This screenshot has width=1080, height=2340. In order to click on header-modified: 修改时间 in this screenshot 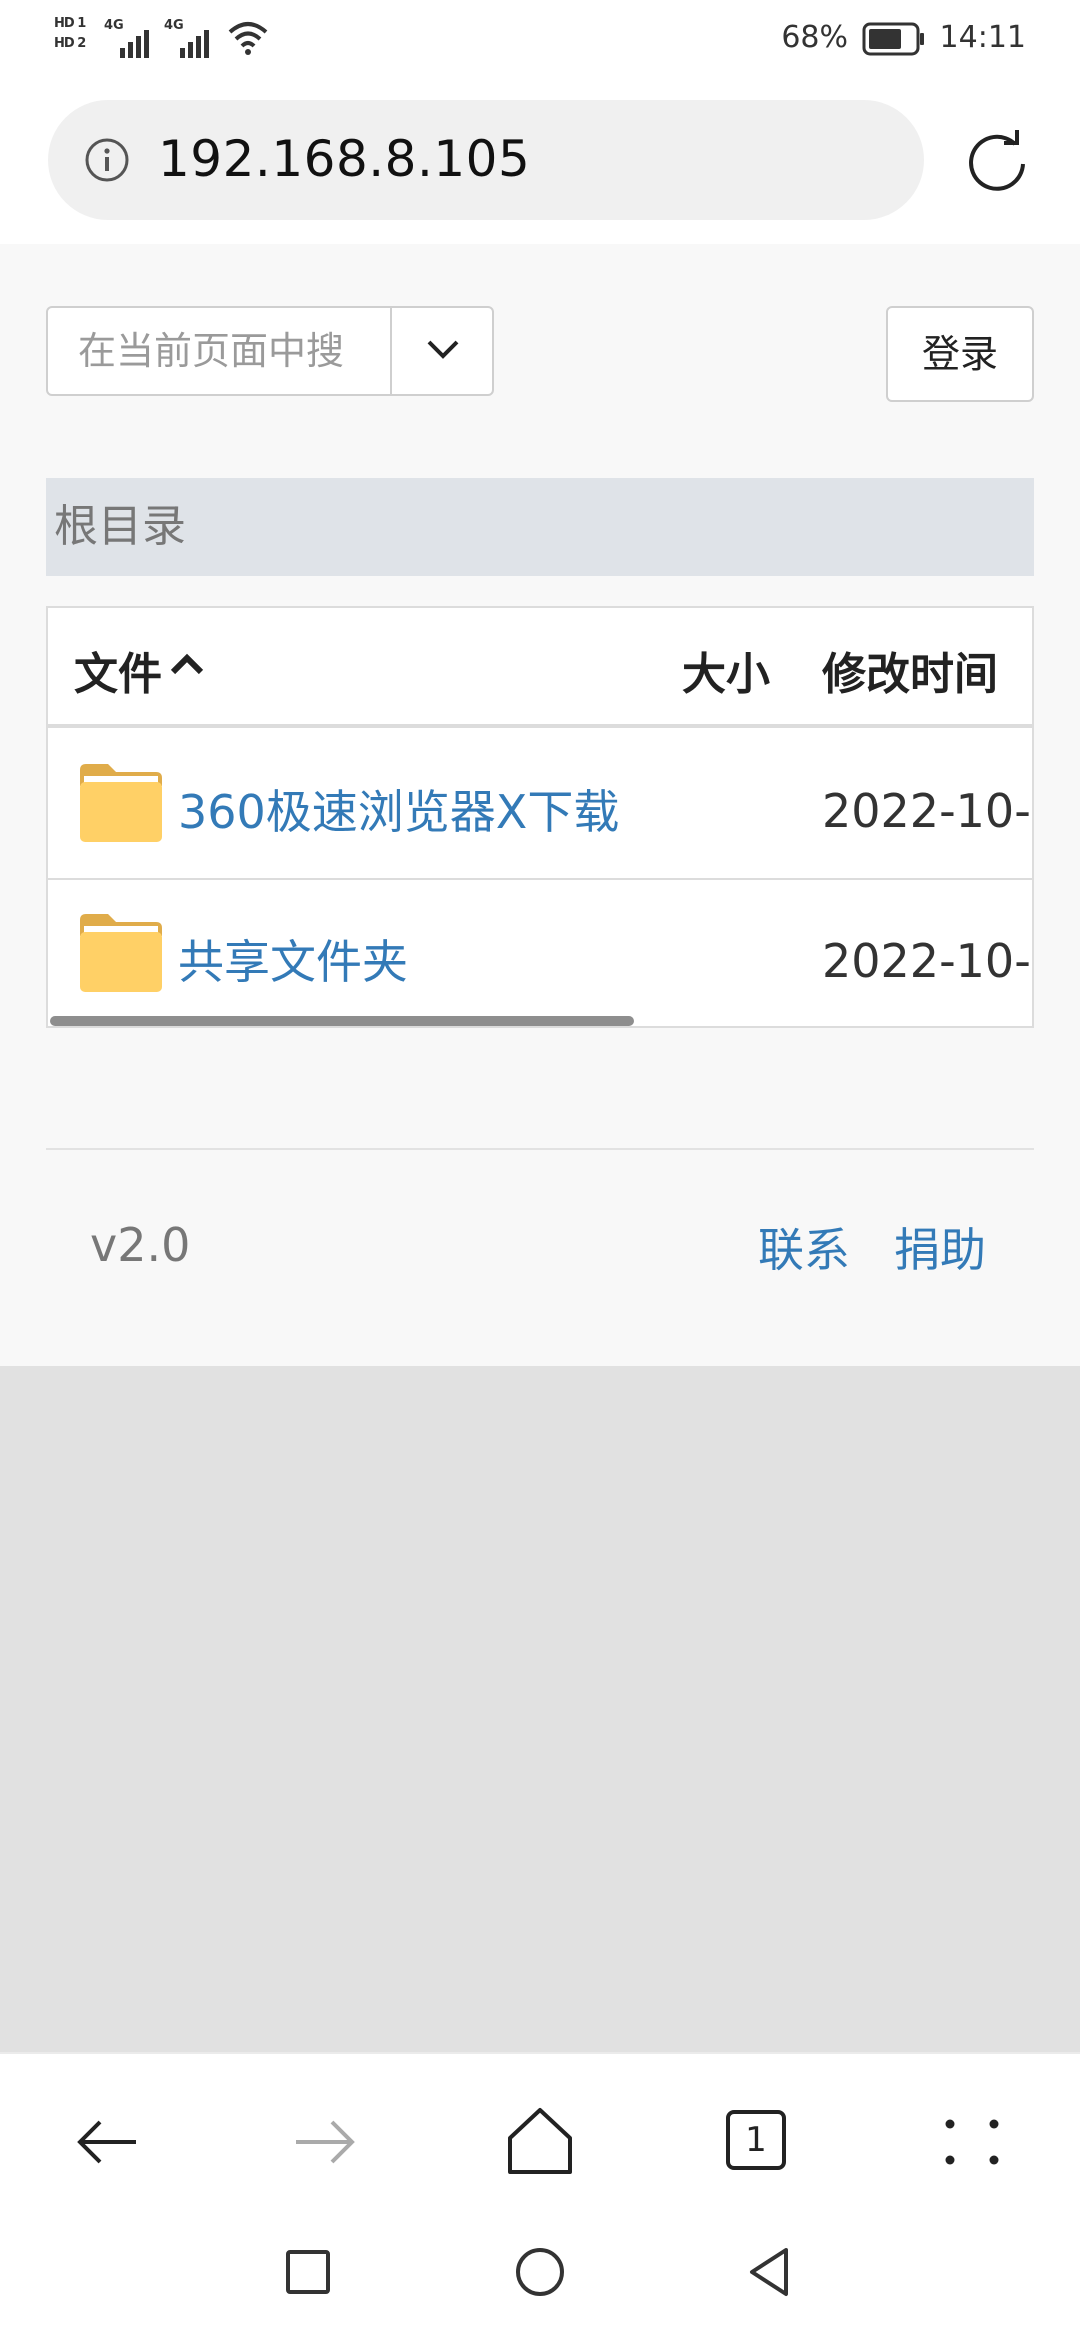, I will do `click(910, 670)`.